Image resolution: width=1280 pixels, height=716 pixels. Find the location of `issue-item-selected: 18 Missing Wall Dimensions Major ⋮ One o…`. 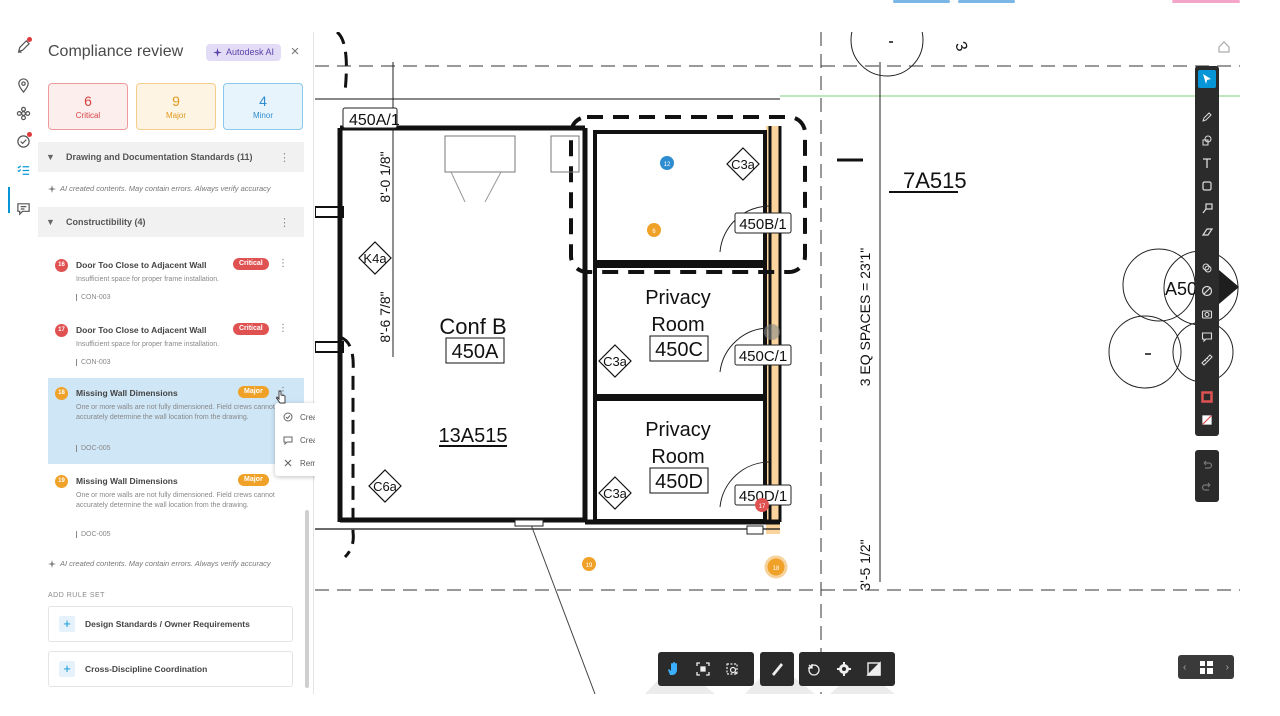

issue-item-selected: 18 Missing Wall Dimensions Major ⋮ One o… is located at coordinates (176, 421).